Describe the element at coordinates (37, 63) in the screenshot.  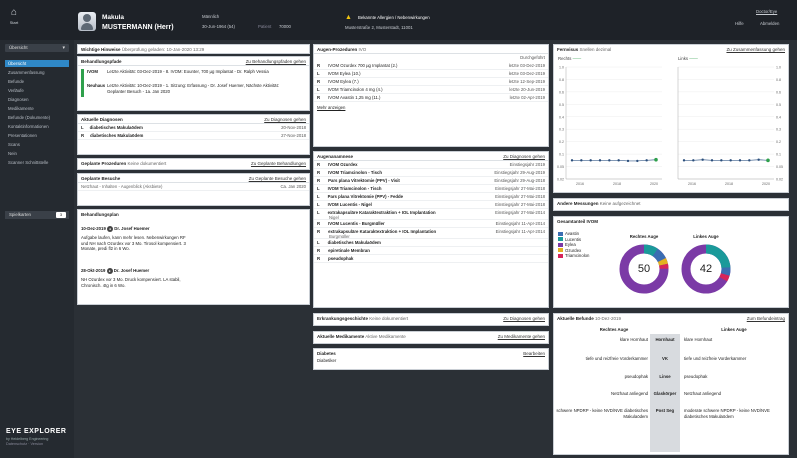
I see `sidebar-item-uebersicht: Übersicht` at that location.